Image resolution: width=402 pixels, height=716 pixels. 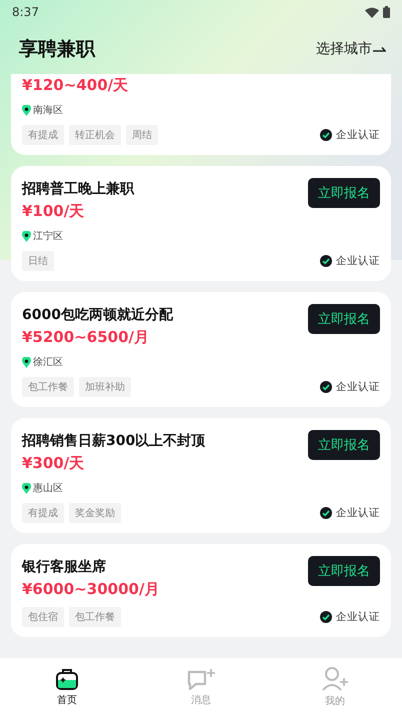 What do you see at coordinates (48, 488) in the screenshot?
I see `location-text: 惠山区` at bounding box center [48, 488].